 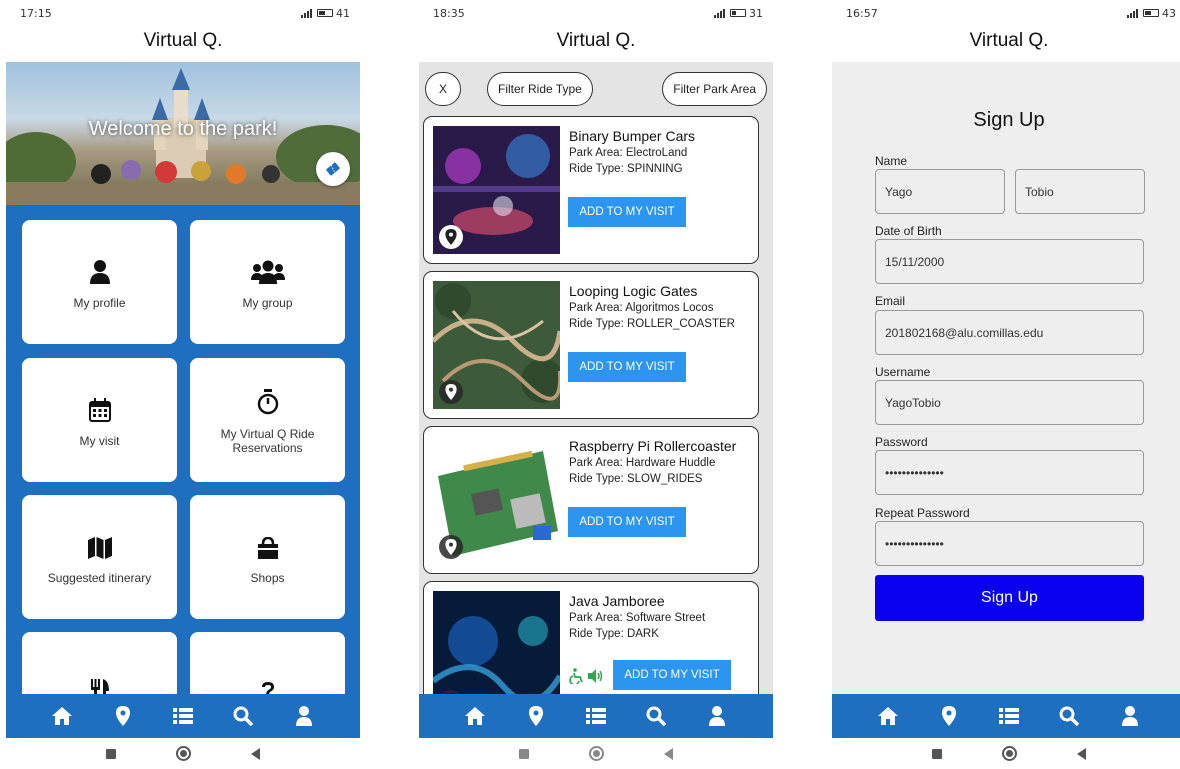 What do you see at coordinates (1006, 13) in the screenshot?
I see `status-bar: 16:57 43` at bounding box center [1006, 13].